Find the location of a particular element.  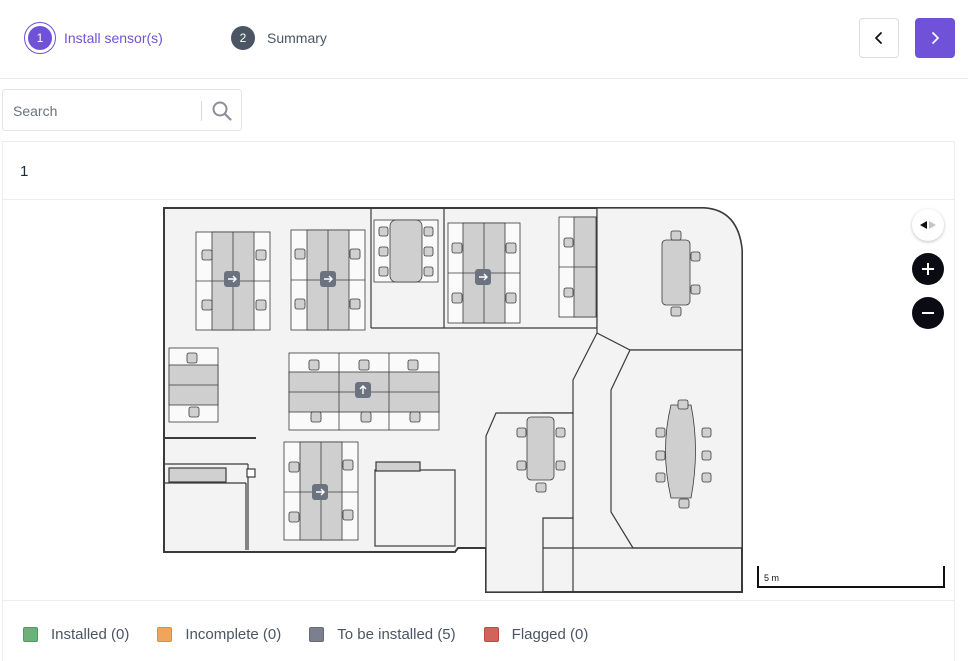

legend-to-be-installed: To be installed (5) is located at coordinates (382, 634).